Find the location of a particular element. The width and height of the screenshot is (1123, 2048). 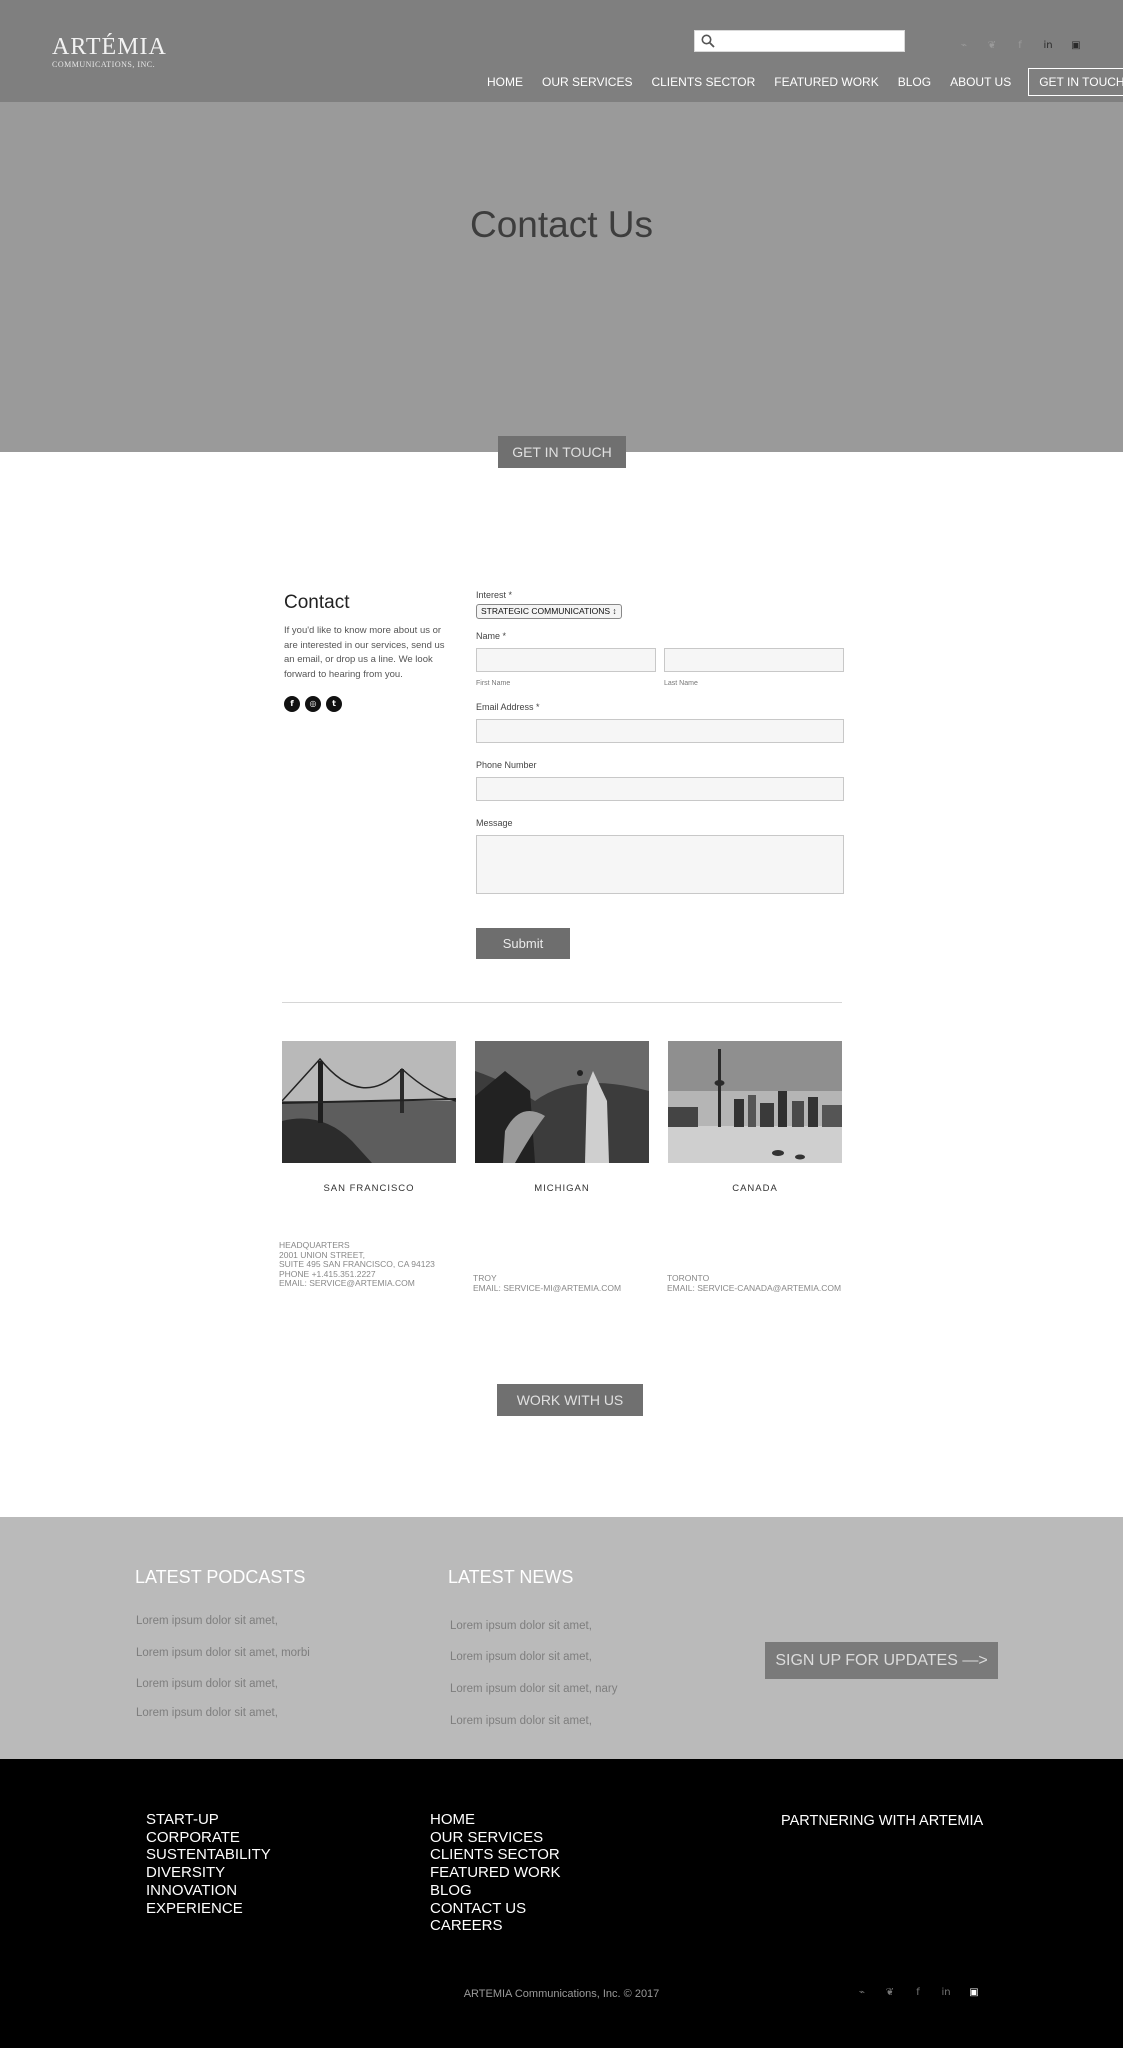

podcast-link: Lorem ipsum dolor sit amet, morbi is located at coordinates (223, 1653).